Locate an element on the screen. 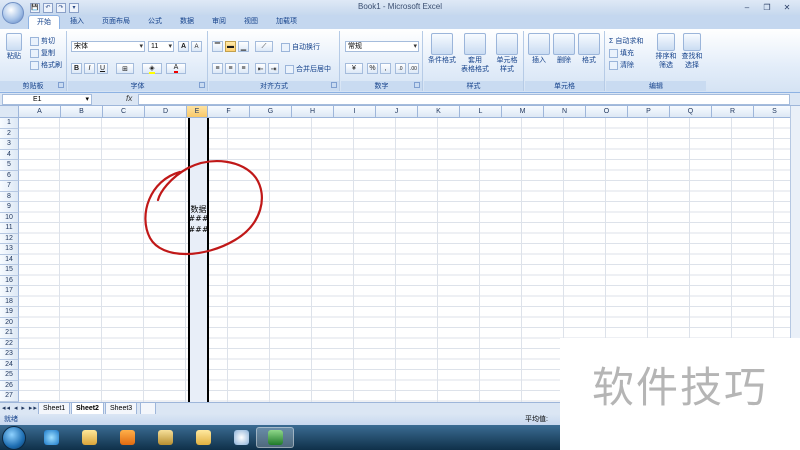 Image resolution: width=800 pixels, height=450 pixels. format-painter-button: 格式刷 is located at coordinates (46, 65).